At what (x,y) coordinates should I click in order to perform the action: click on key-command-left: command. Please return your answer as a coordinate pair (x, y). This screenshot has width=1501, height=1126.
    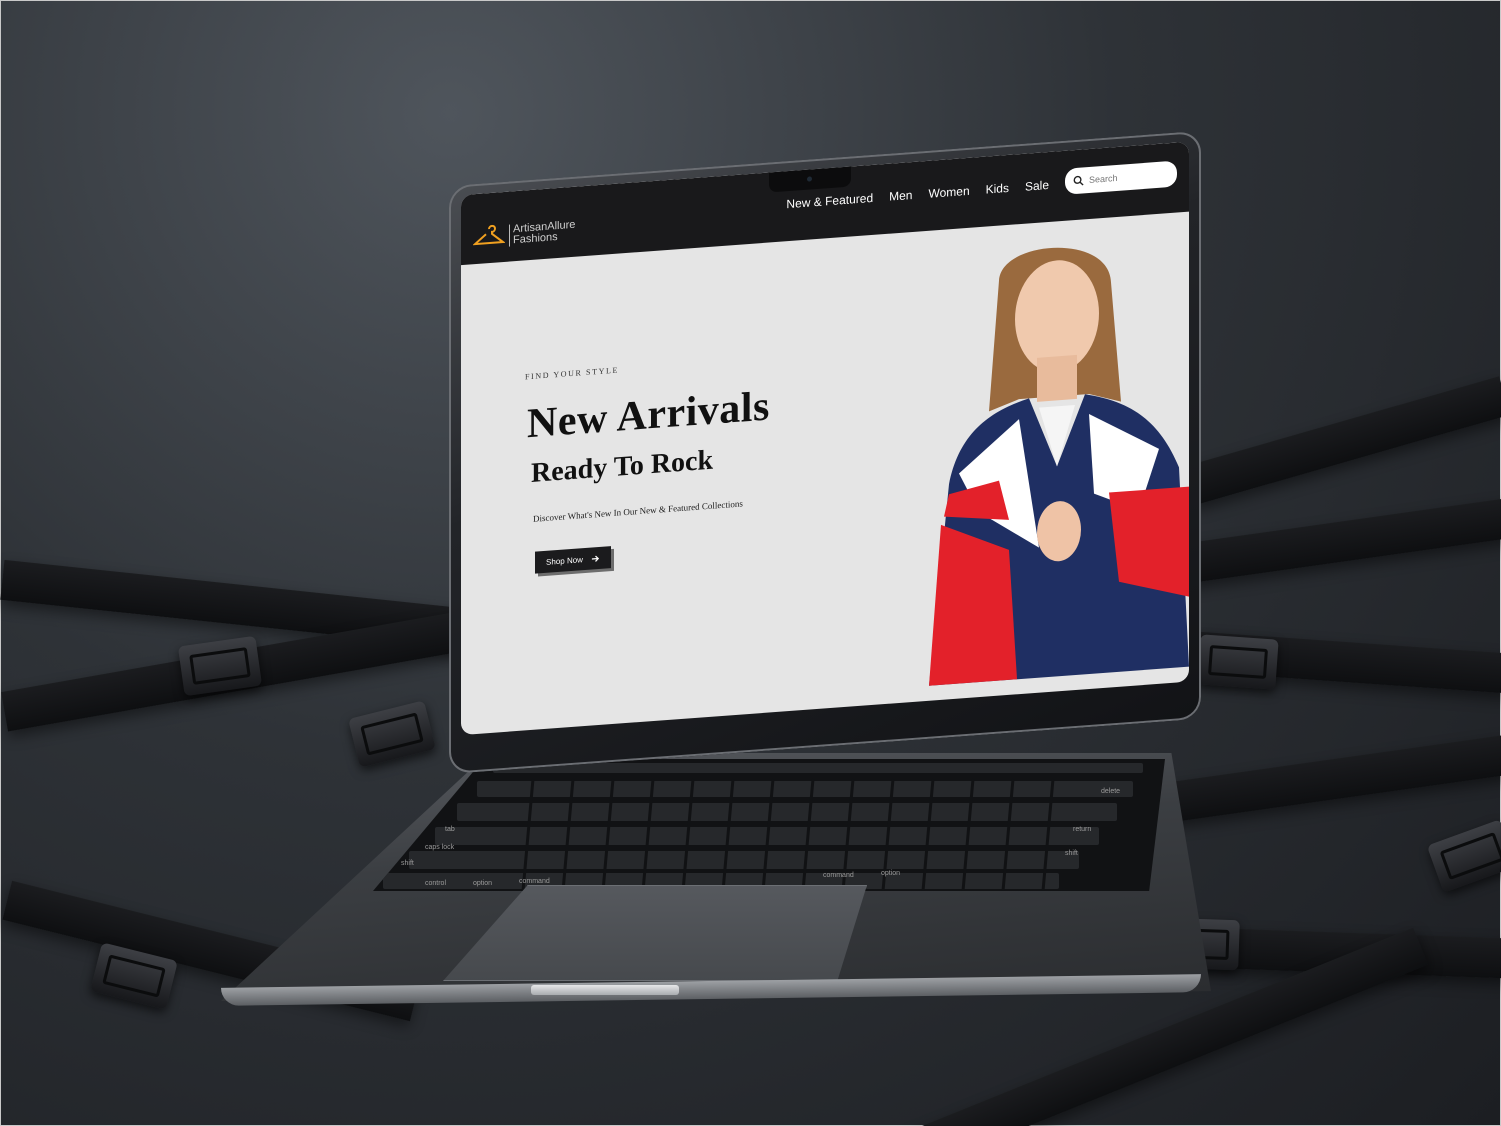
    Looking at the image, I should click on (534, 881).